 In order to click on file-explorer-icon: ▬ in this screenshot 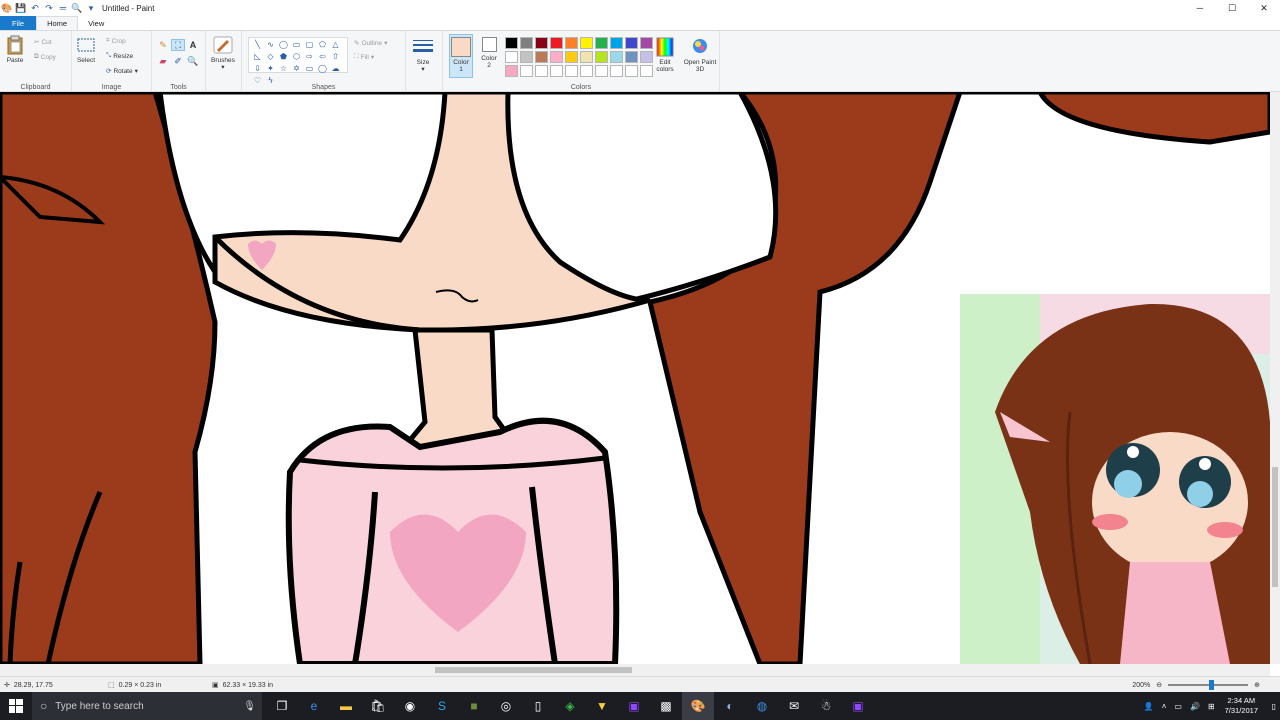, I will do `click(346, 706)`.